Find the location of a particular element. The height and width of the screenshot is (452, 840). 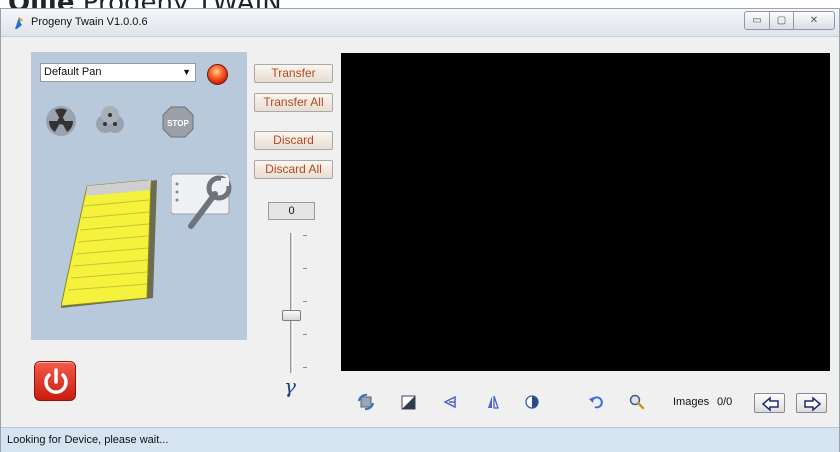

contrast-icon is located at coordinates (532, 402).